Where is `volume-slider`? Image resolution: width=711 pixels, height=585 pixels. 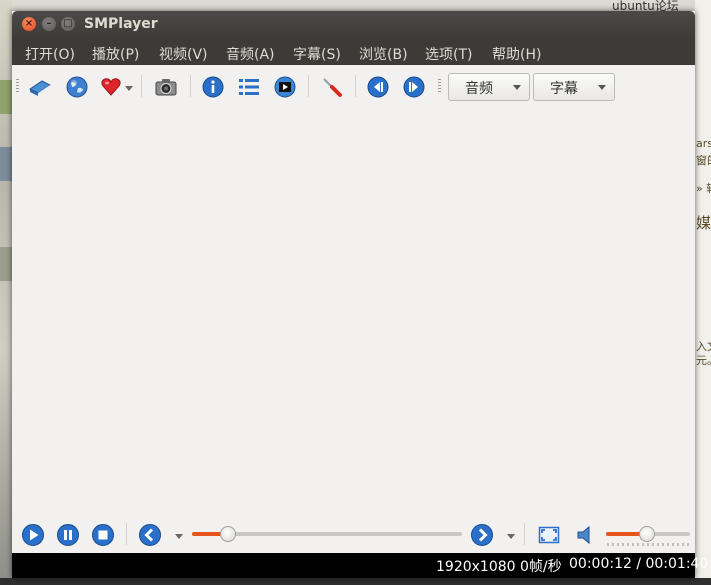
volume-slider is located at coordinates (648, 534).